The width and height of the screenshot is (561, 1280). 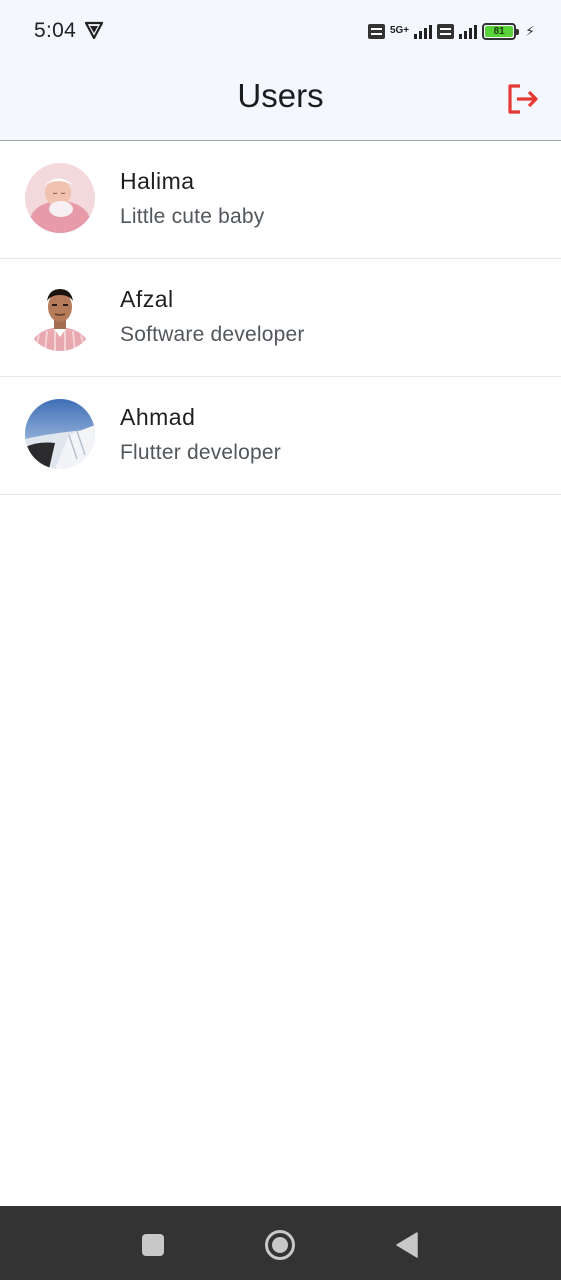 I want to click on vpn-shield-icon, so click(x=94, y=30).